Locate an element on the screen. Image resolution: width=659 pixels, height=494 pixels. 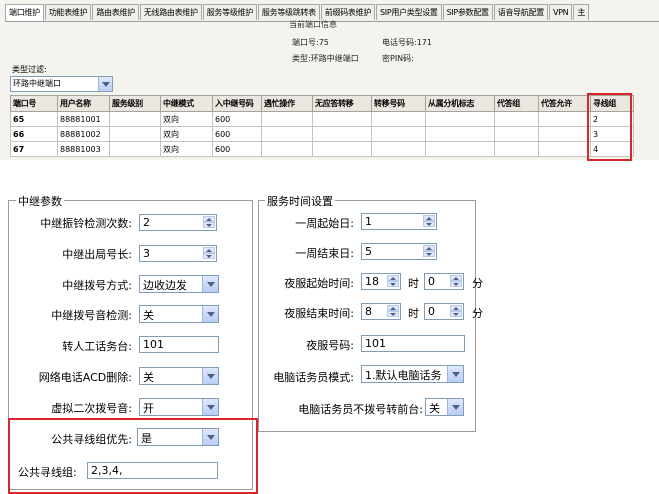
pc-operator-mode-select: 1.默认电脑话务 is located at coordinates (412, 374).